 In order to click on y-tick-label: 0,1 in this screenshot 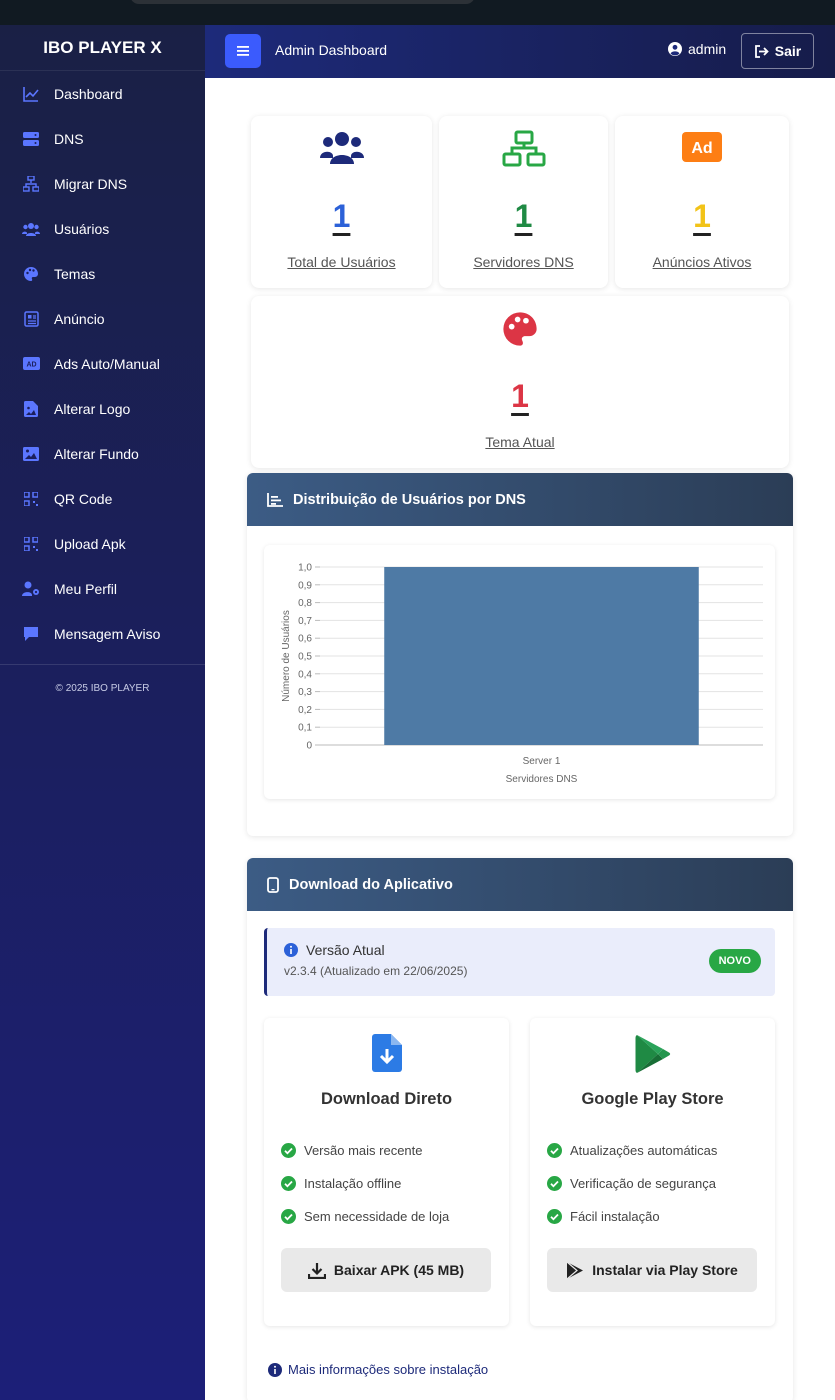, I will do `click(305, 728)`.